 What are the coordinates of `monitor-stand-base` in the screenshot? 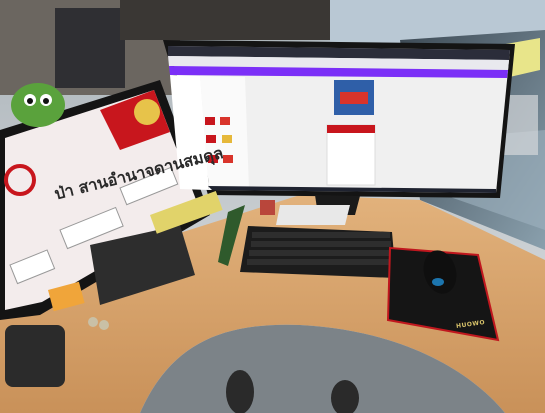 It's located at (313, 215).